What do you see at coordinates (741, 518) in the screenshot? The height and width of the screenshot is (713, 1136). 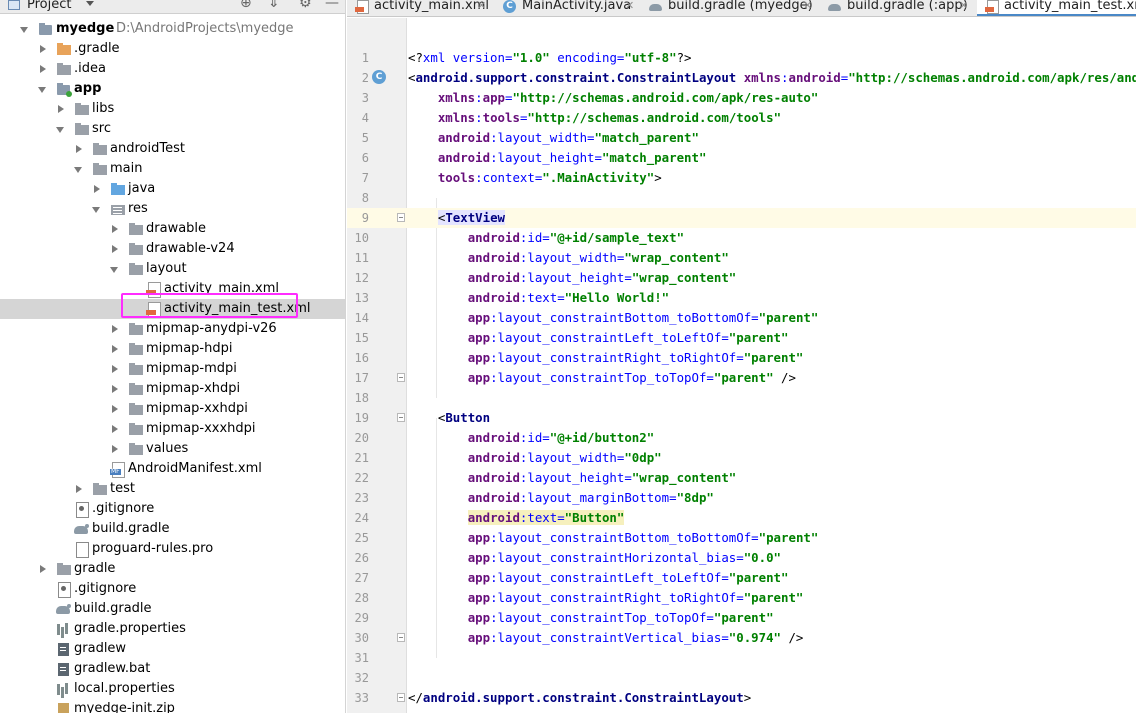 I see `code-line: 24 android:text="Button"` at bounding box center [741, 518].